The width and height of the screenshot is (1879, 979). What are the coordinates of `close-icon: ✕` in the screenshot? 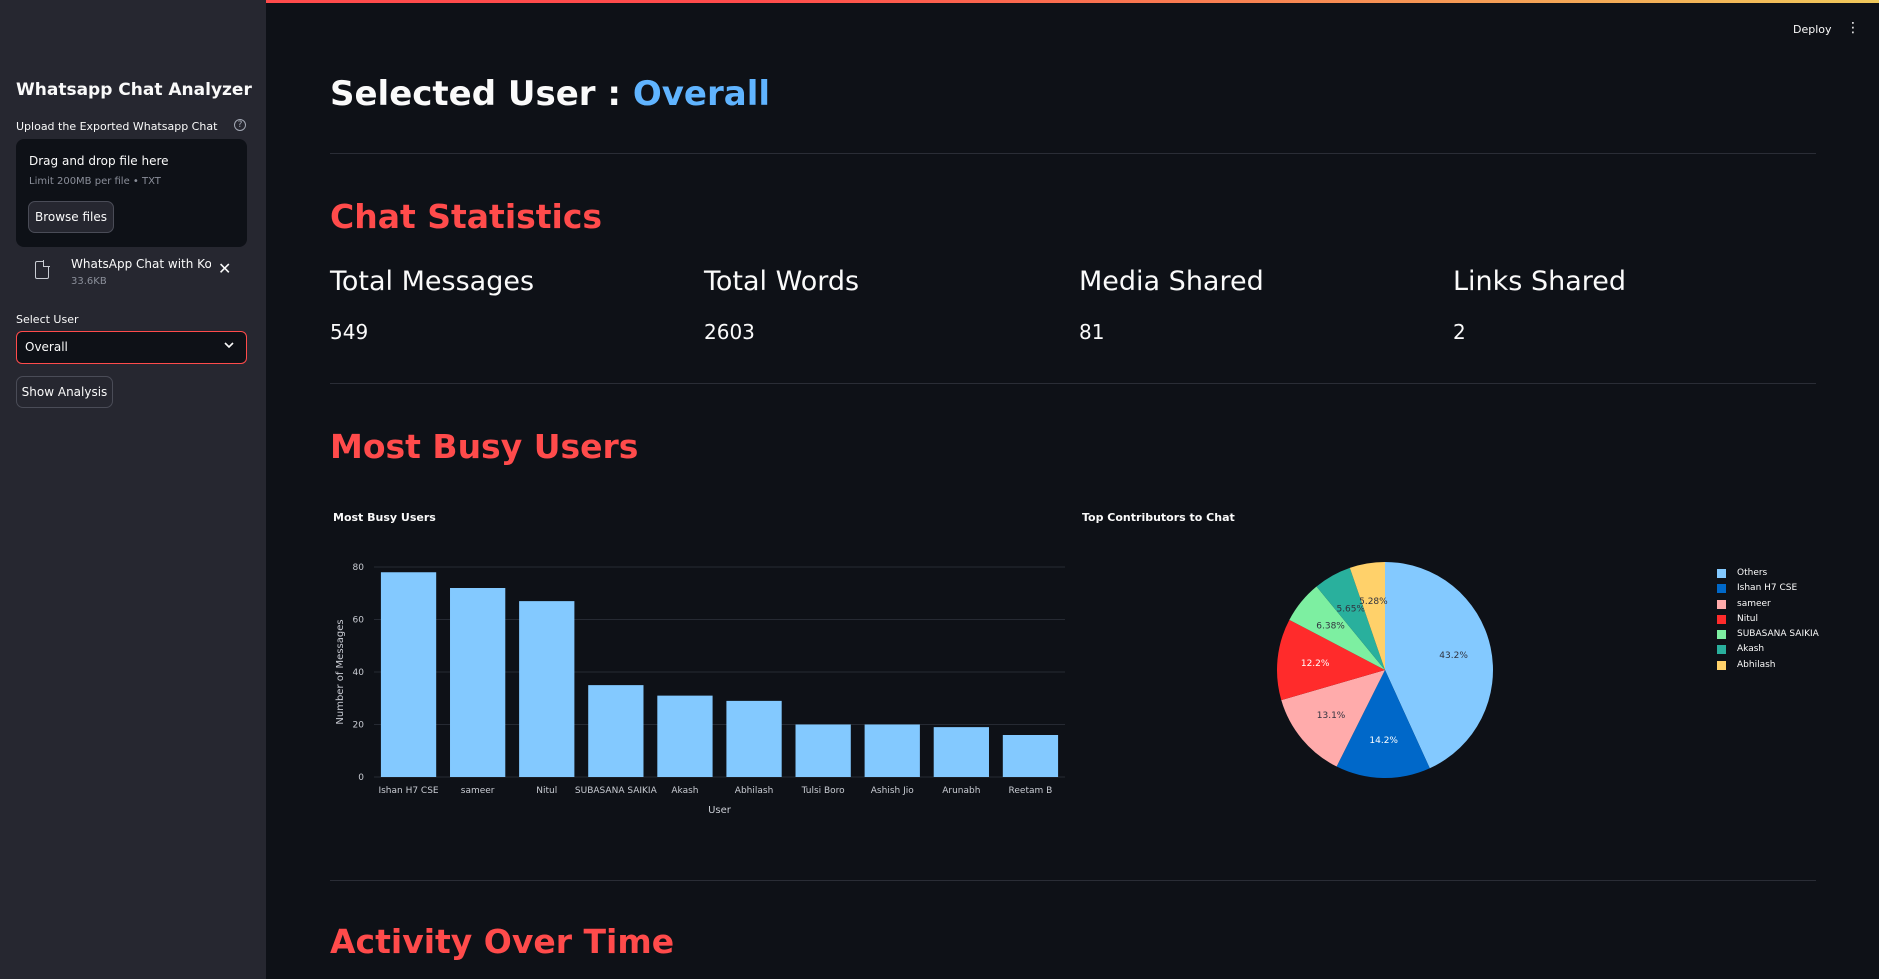 It's located at (224, 268).